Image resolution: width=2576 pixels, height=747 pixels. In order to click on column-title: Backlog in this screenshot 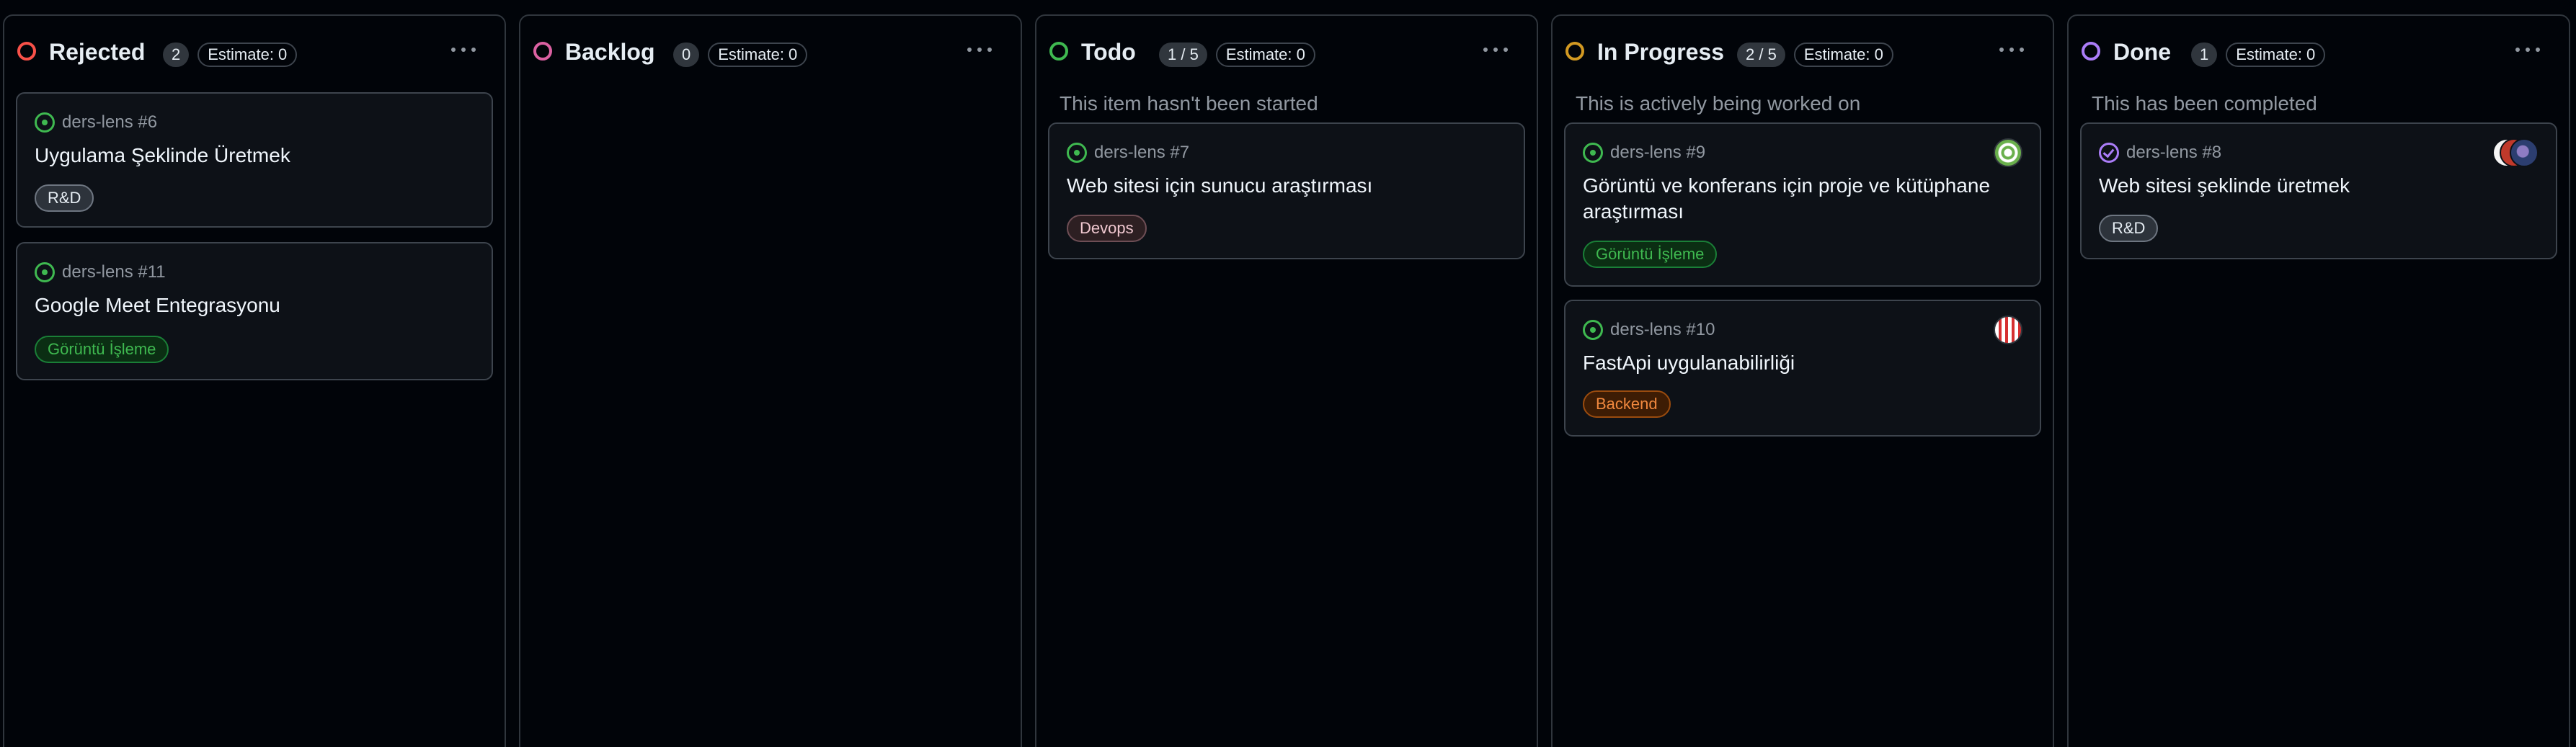, I will do `click(610, 52)`.